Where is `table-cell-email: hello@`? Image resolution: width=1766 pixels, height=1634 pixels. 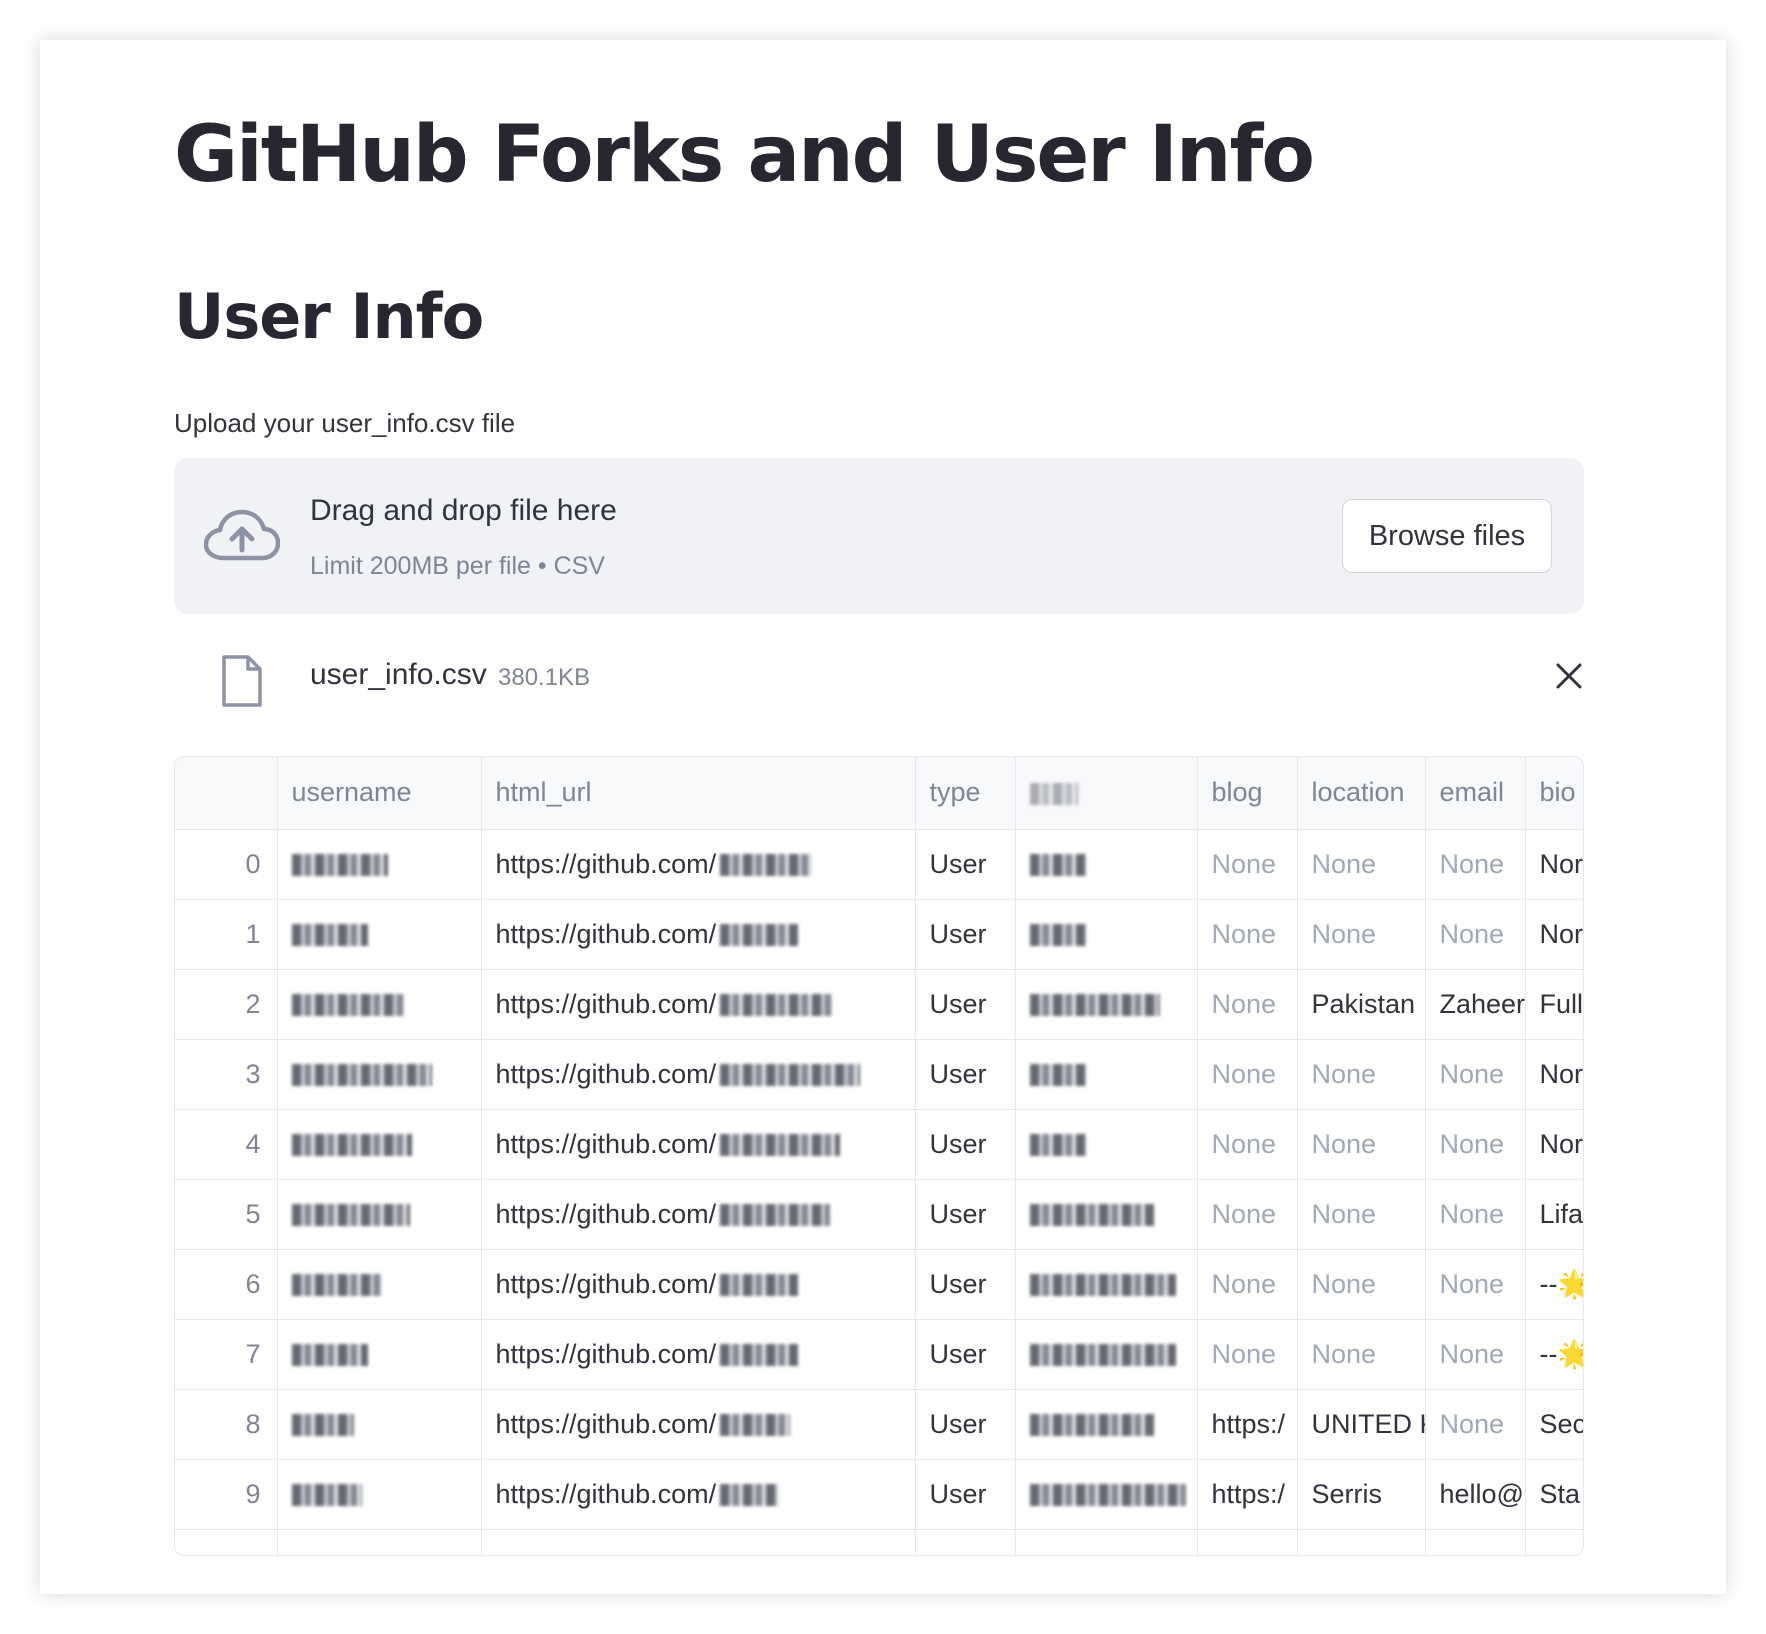
table-cell-email: hello@ is located at coordinates (1475, 1494).